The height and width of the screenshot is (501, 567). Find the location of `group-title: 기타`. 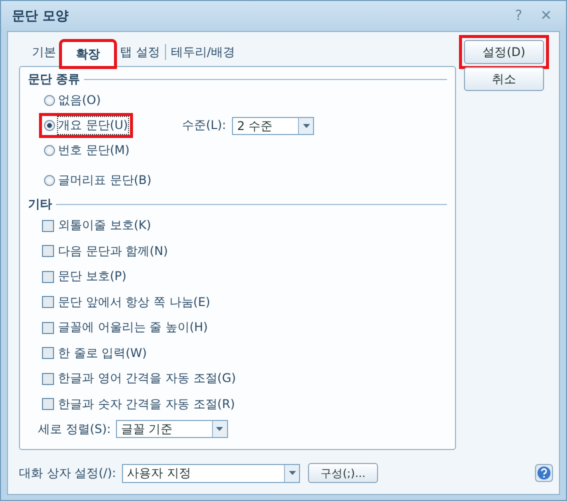

group-title: 기타 is located at coordinates (40, 204).